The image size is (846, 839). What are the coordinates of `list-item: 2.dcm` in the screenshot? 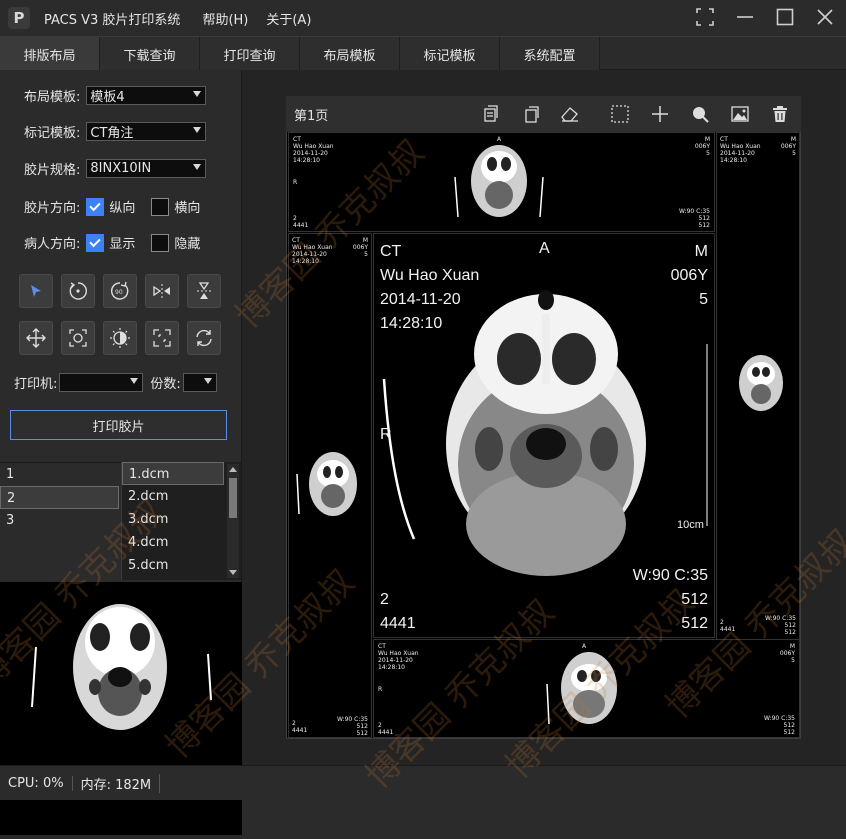 It's located at (173, 496).